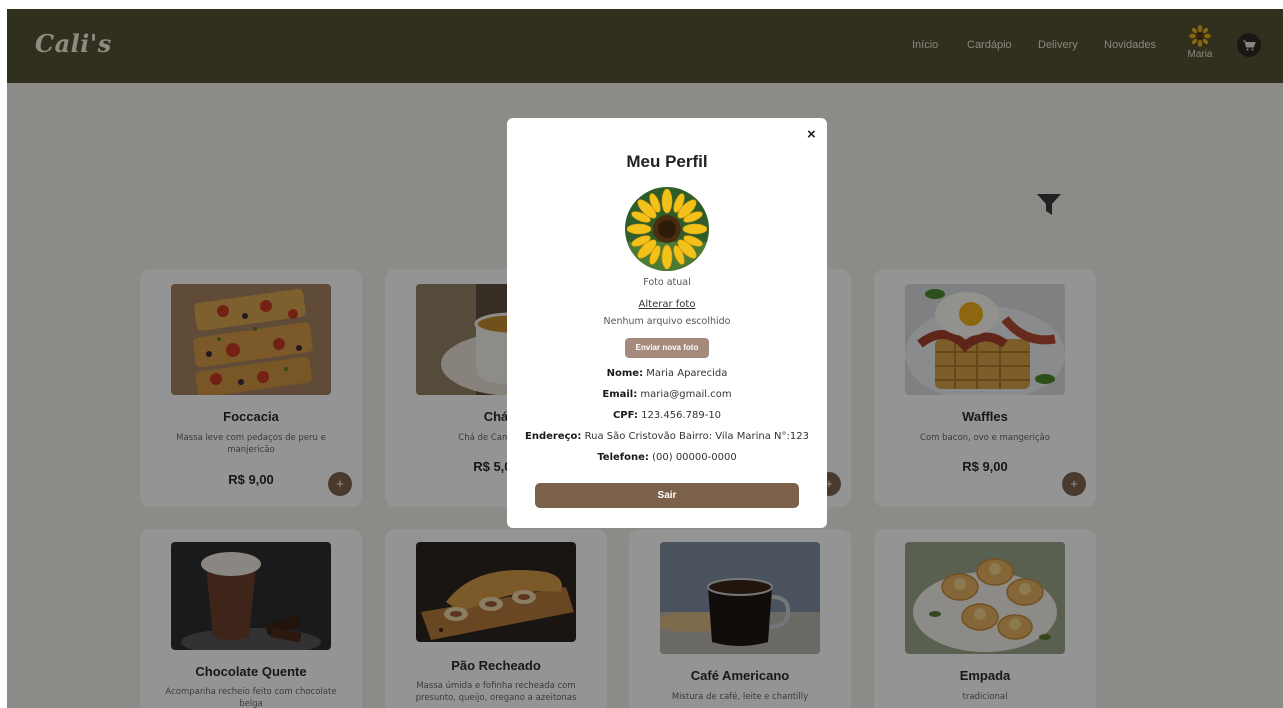  I want to click on field-telefone: Telefone: (00) 00000-0000, so click(667, 457).